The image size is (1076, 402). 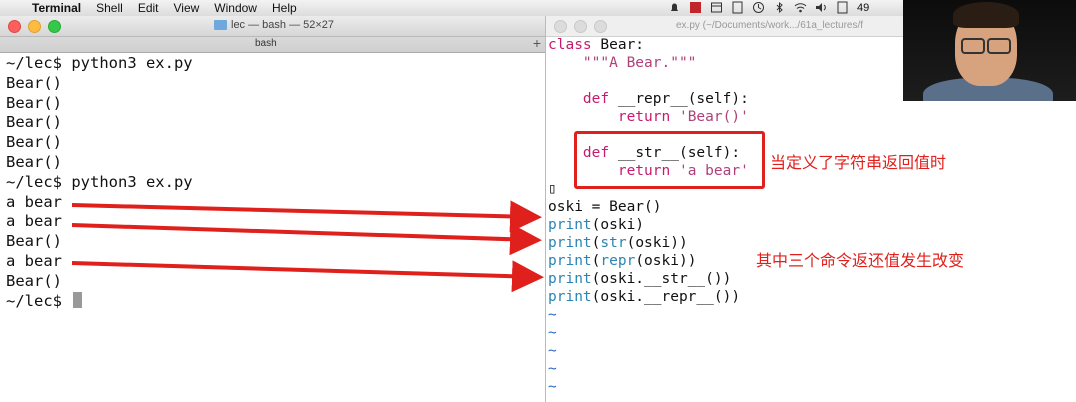 I want to click on menu-shell: Shell, so click(x=109, y=8).